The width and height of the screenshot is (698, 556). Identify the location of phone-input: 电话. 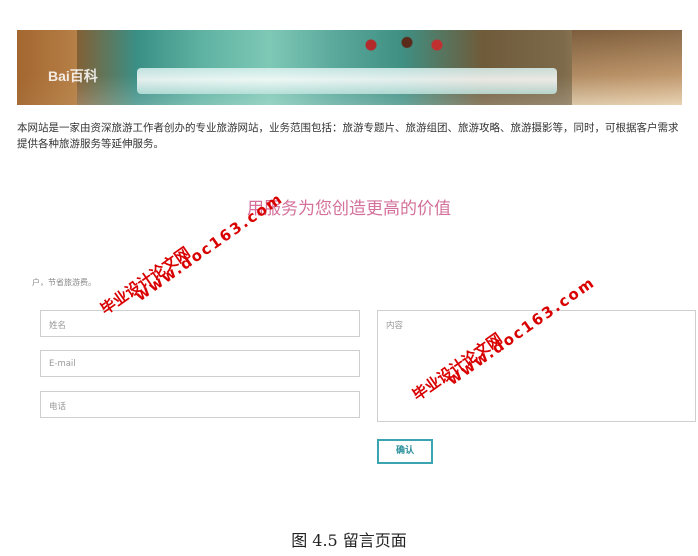
(200, 404).